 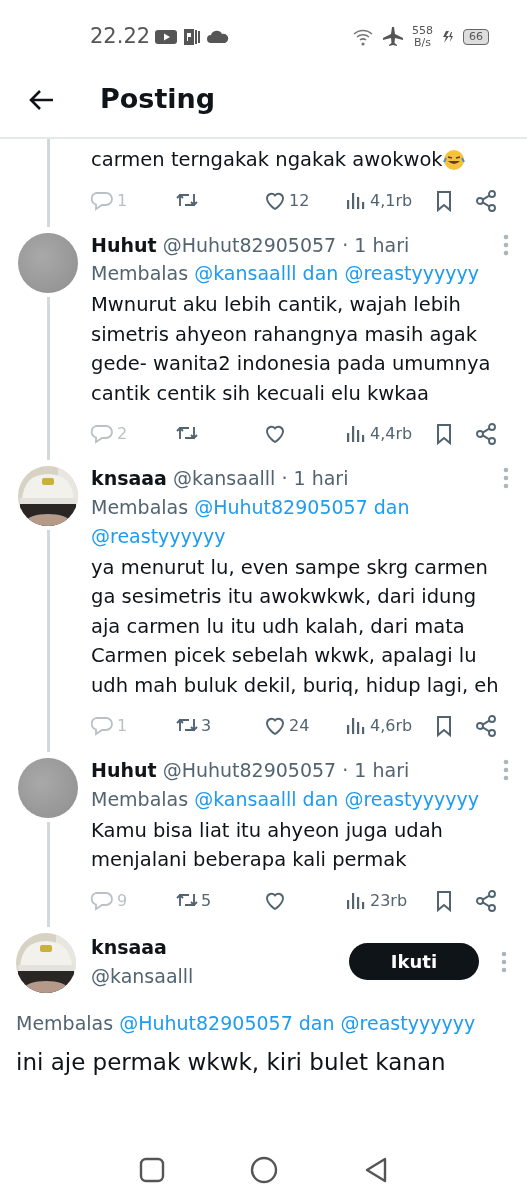 I want to click on network-speed: 558, so click(x=422, y=31).